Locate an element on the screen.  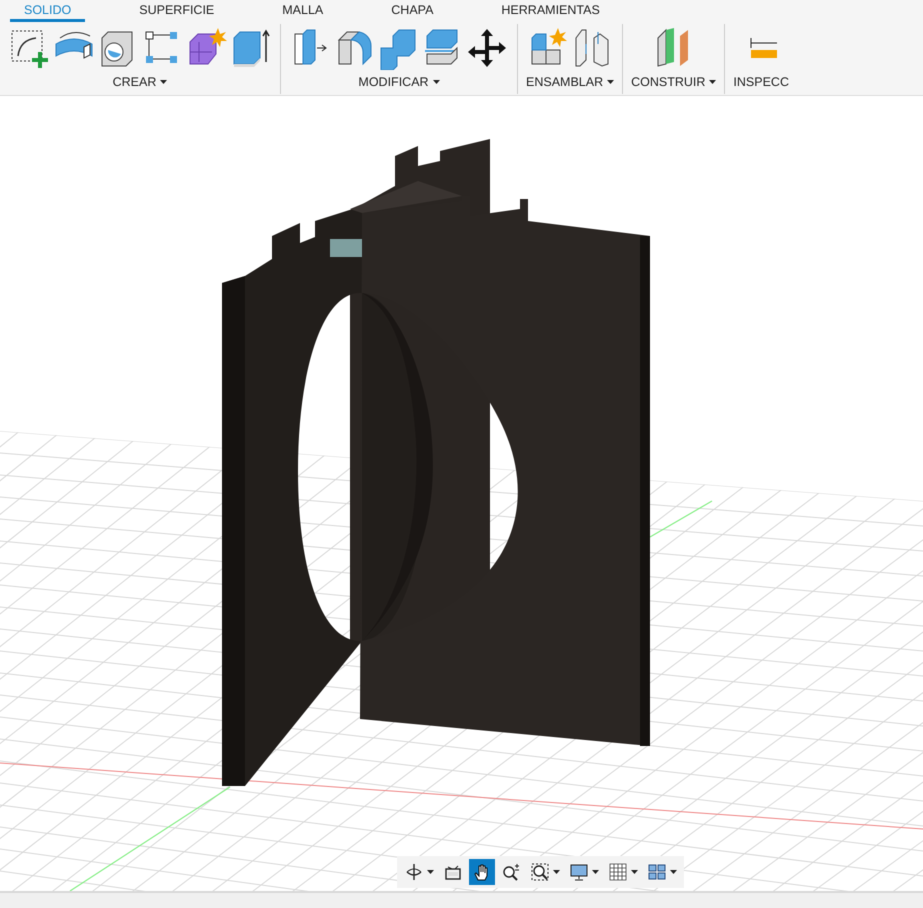
group-menu-button: MODIFICAR is located at coordinates (399, 82).